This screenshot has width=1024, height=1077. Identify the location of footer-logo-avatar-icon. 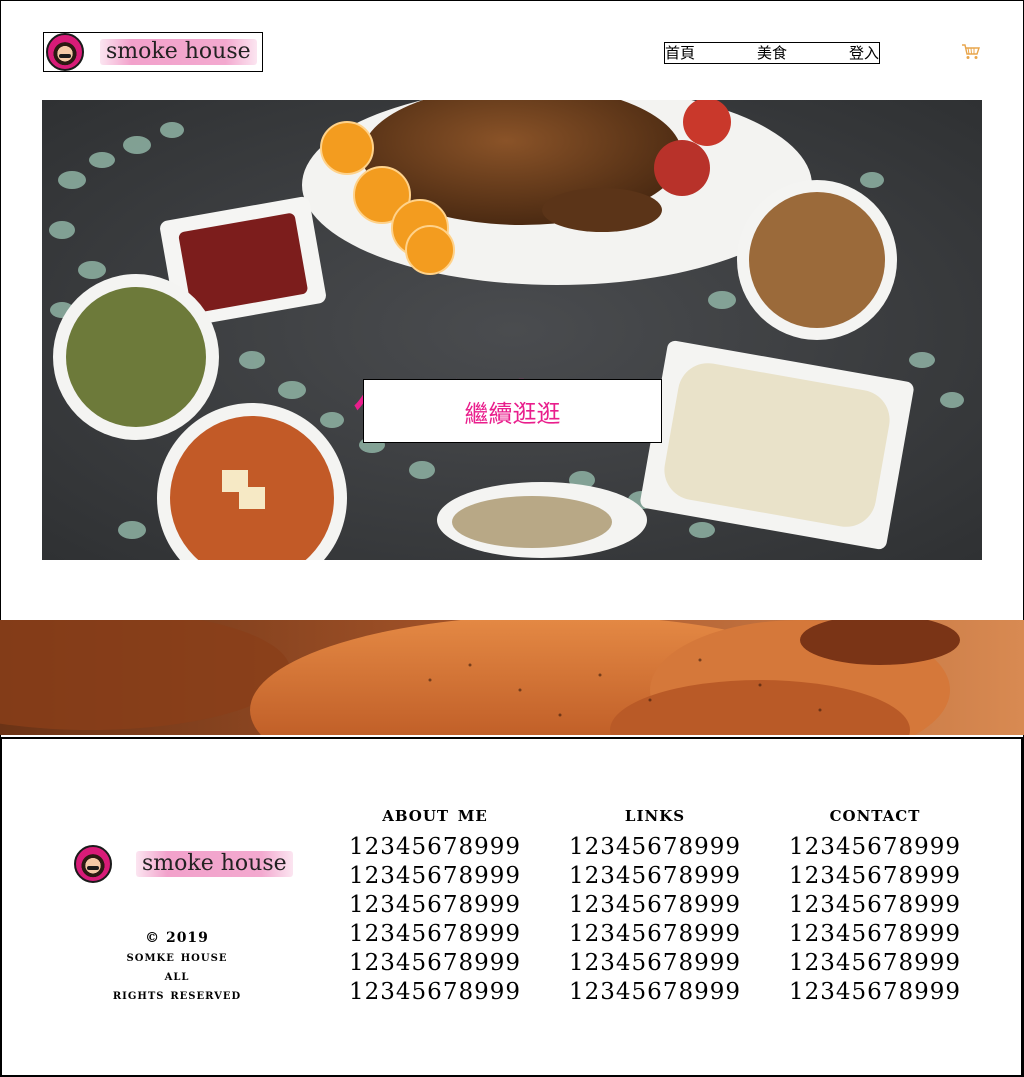
(93, 864).